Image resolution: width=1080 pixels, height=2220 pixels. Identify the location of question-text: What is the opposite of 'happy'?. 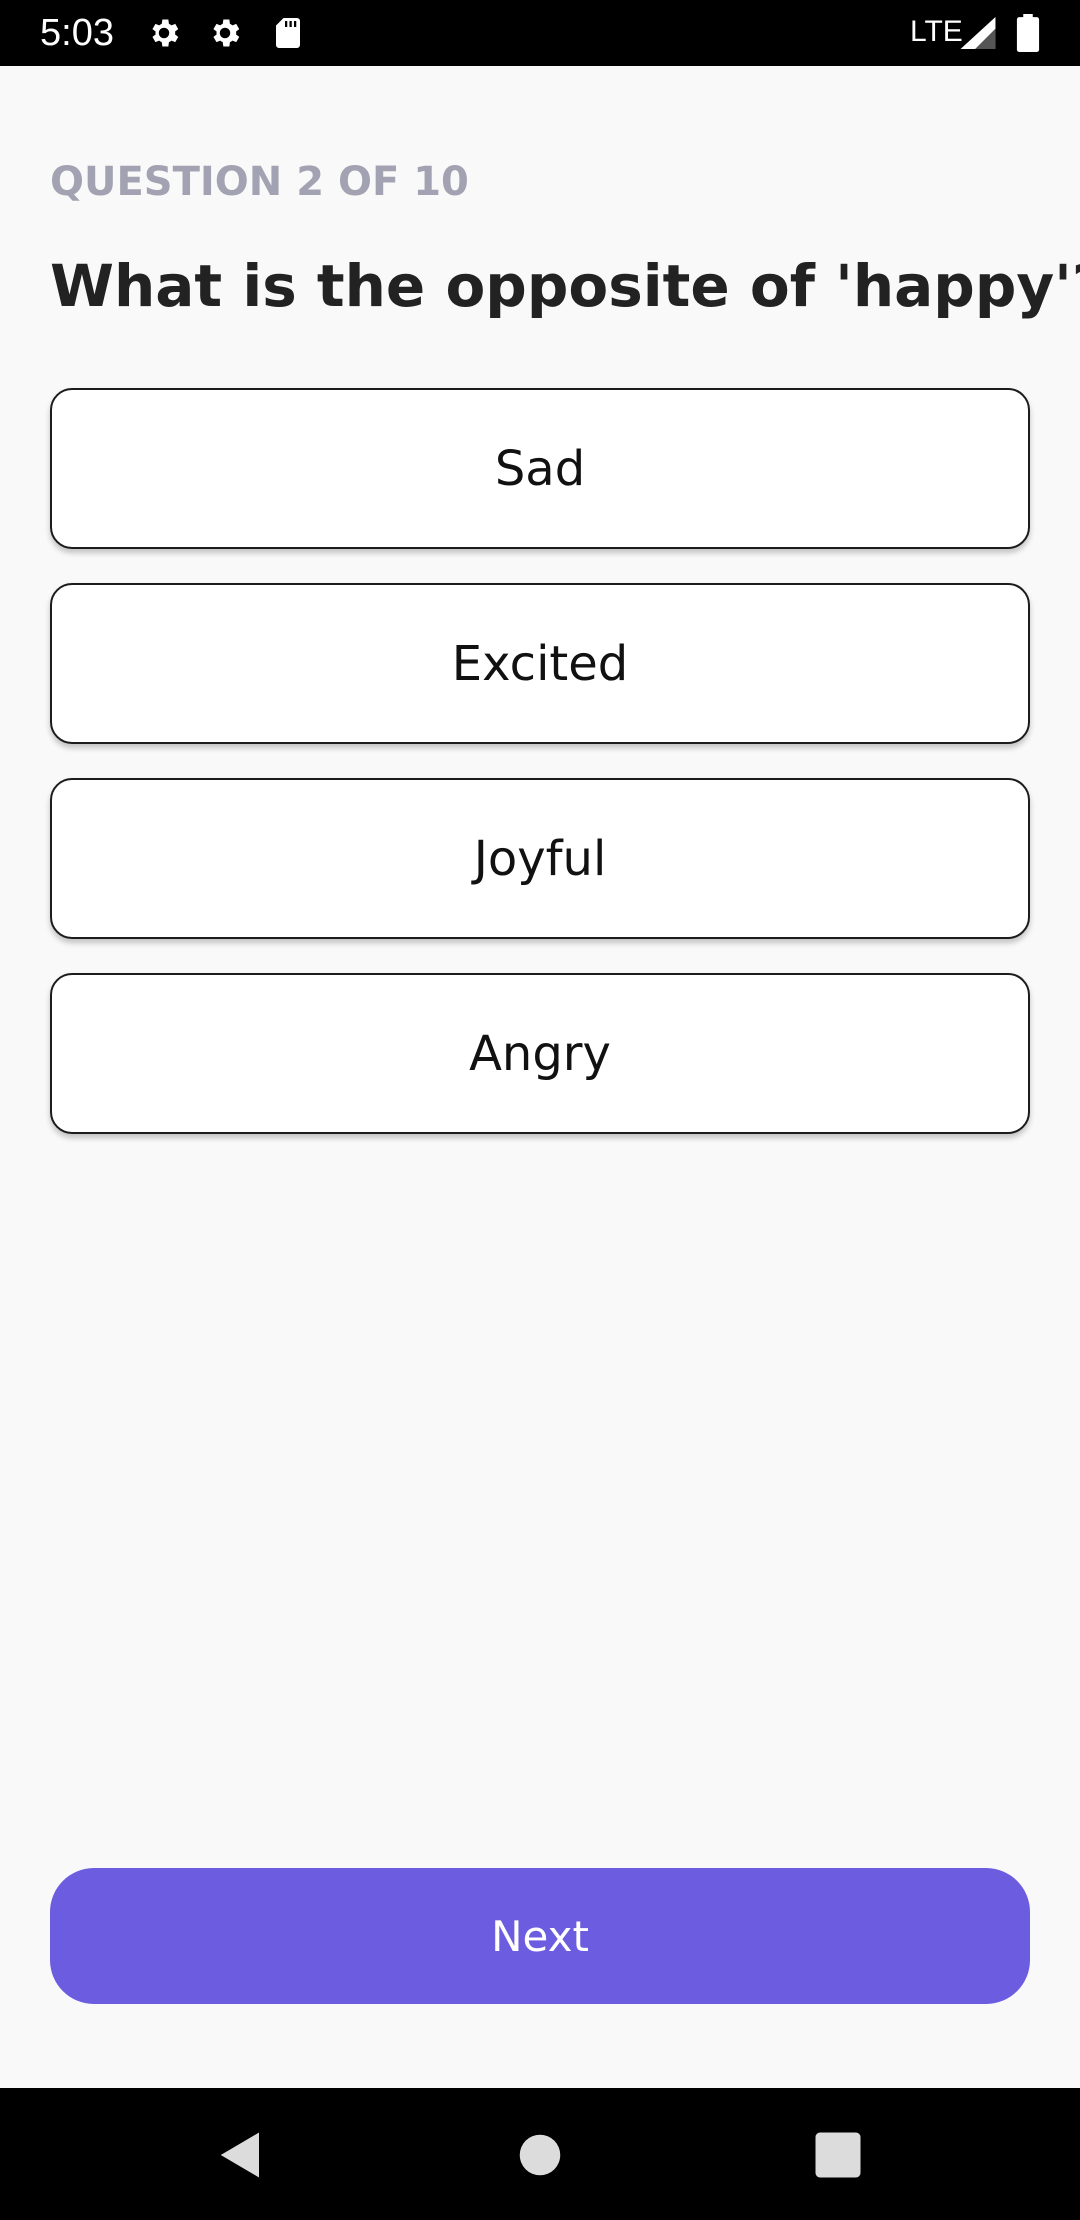
(565, 286).